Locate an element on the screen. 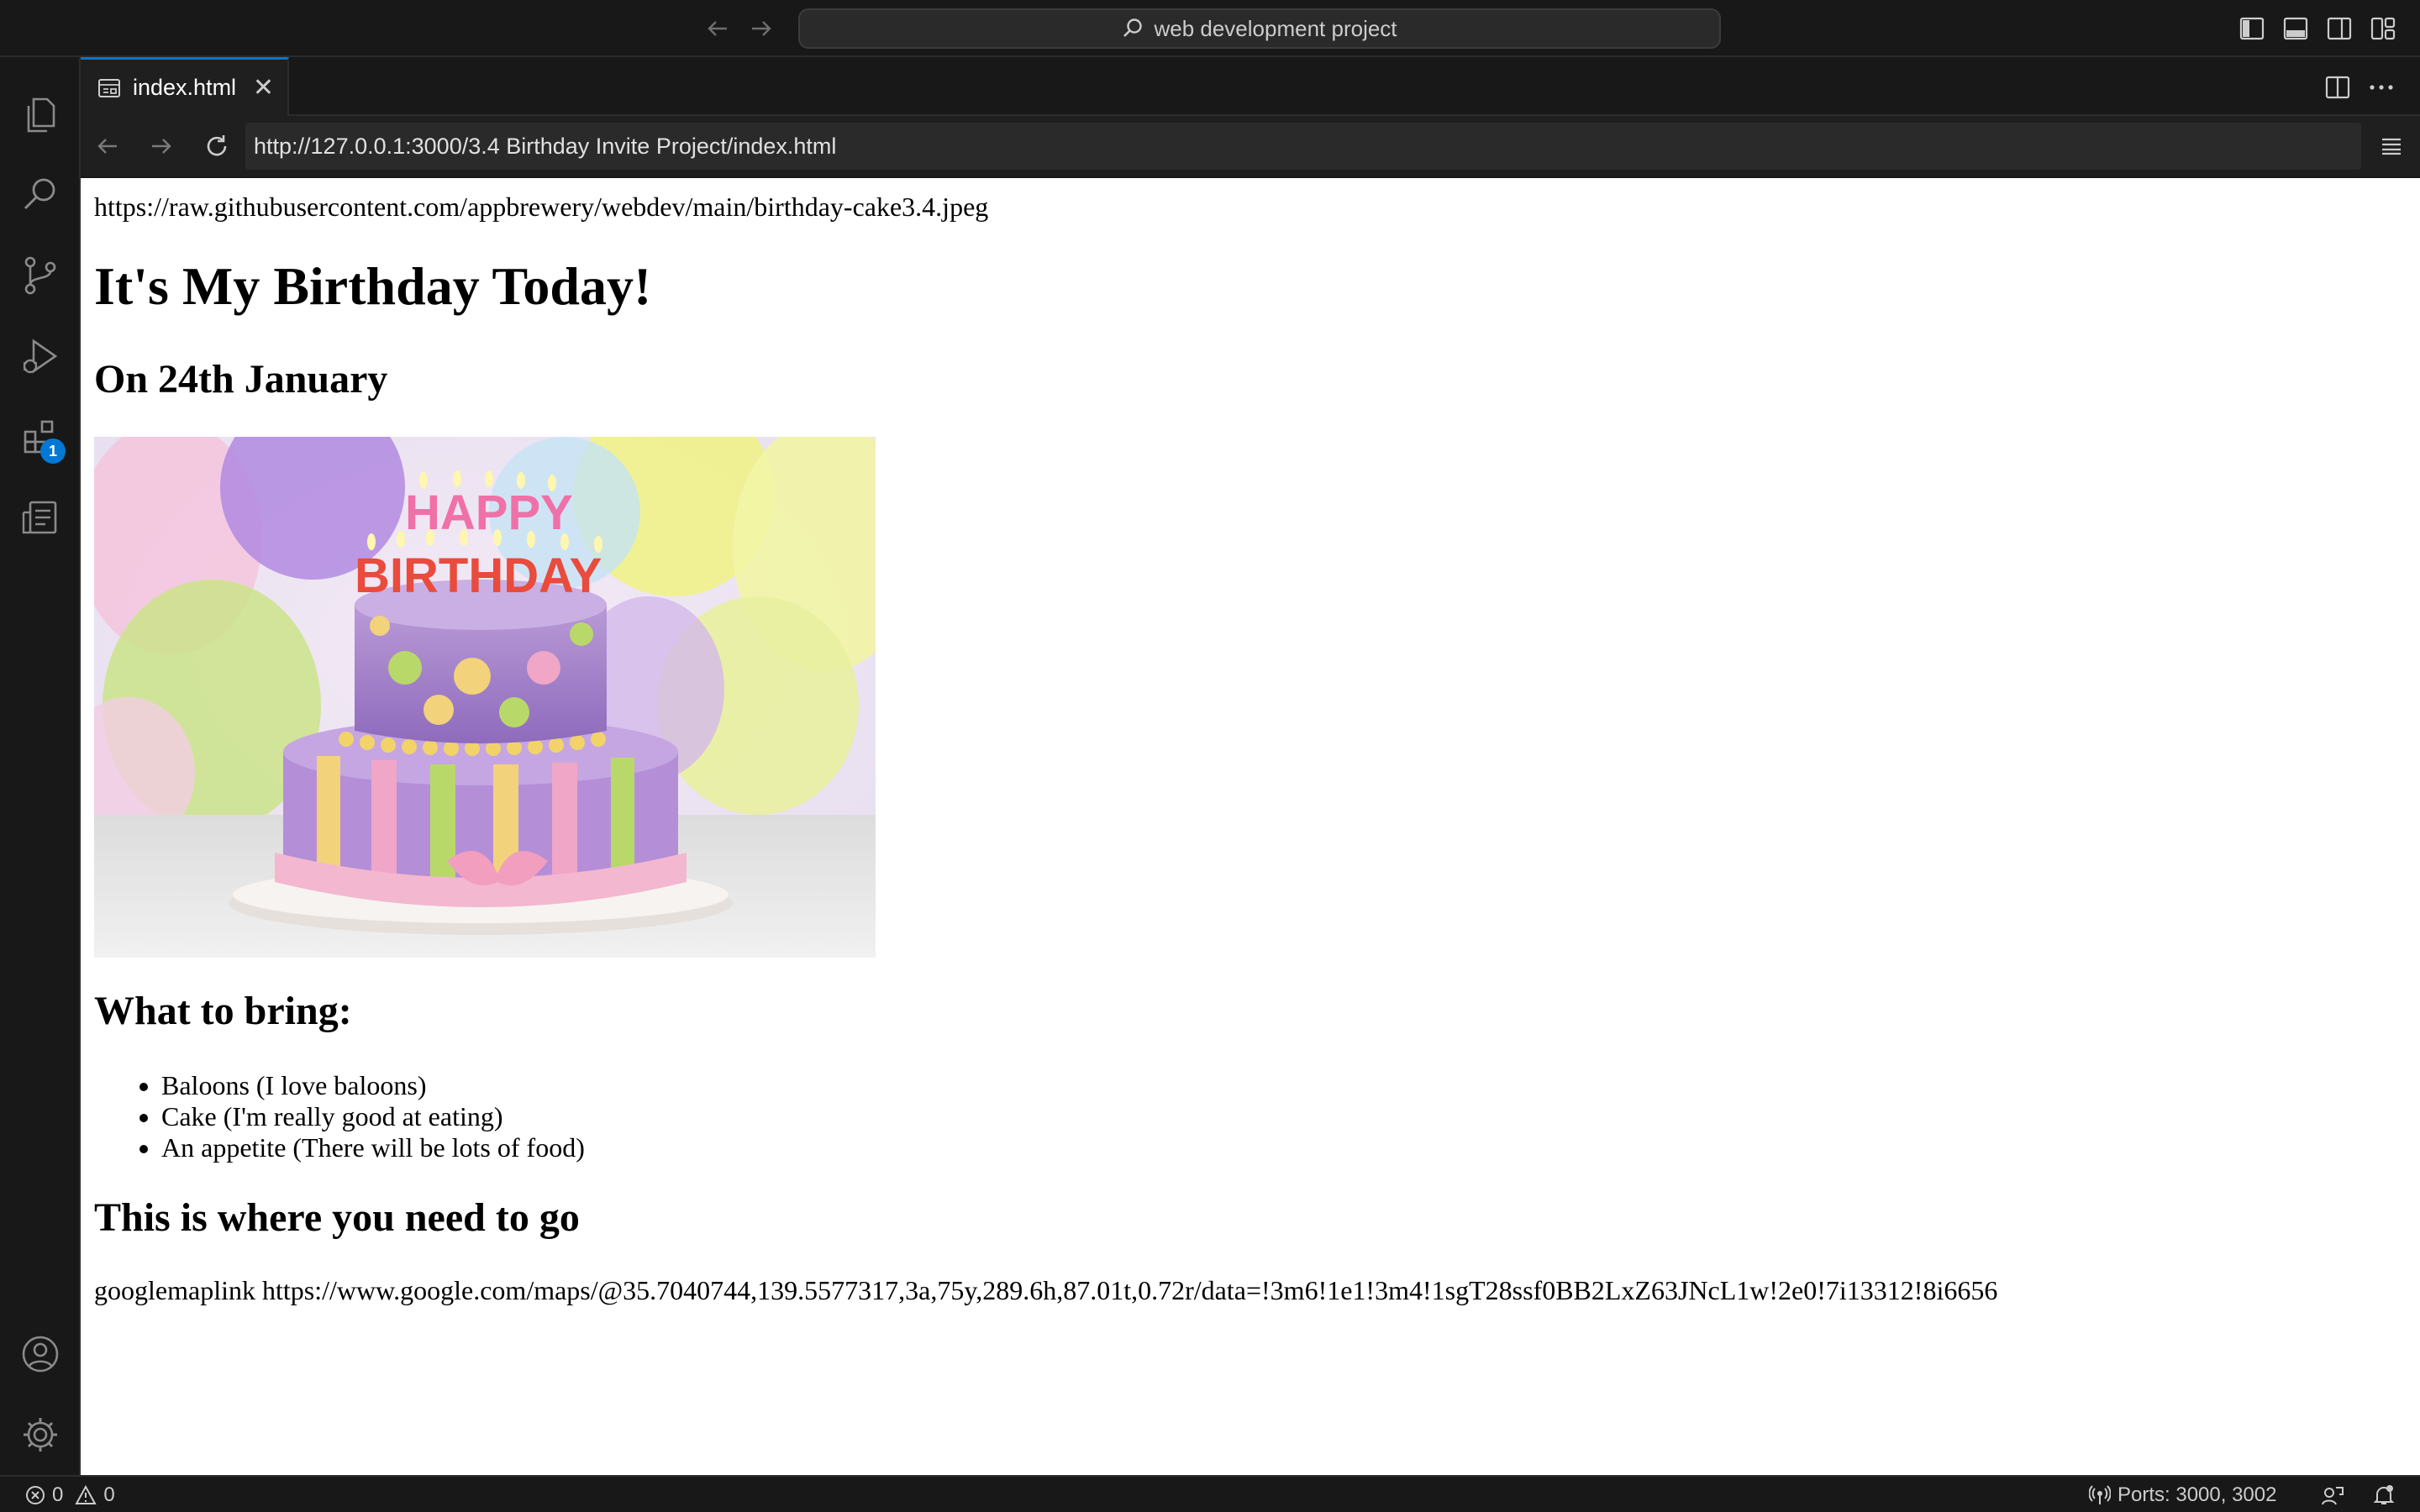 Image resolution: width=2420 pixels, height=1512 pixels. problems-indicator: 0 0 is located at coordinates (70, 1494).